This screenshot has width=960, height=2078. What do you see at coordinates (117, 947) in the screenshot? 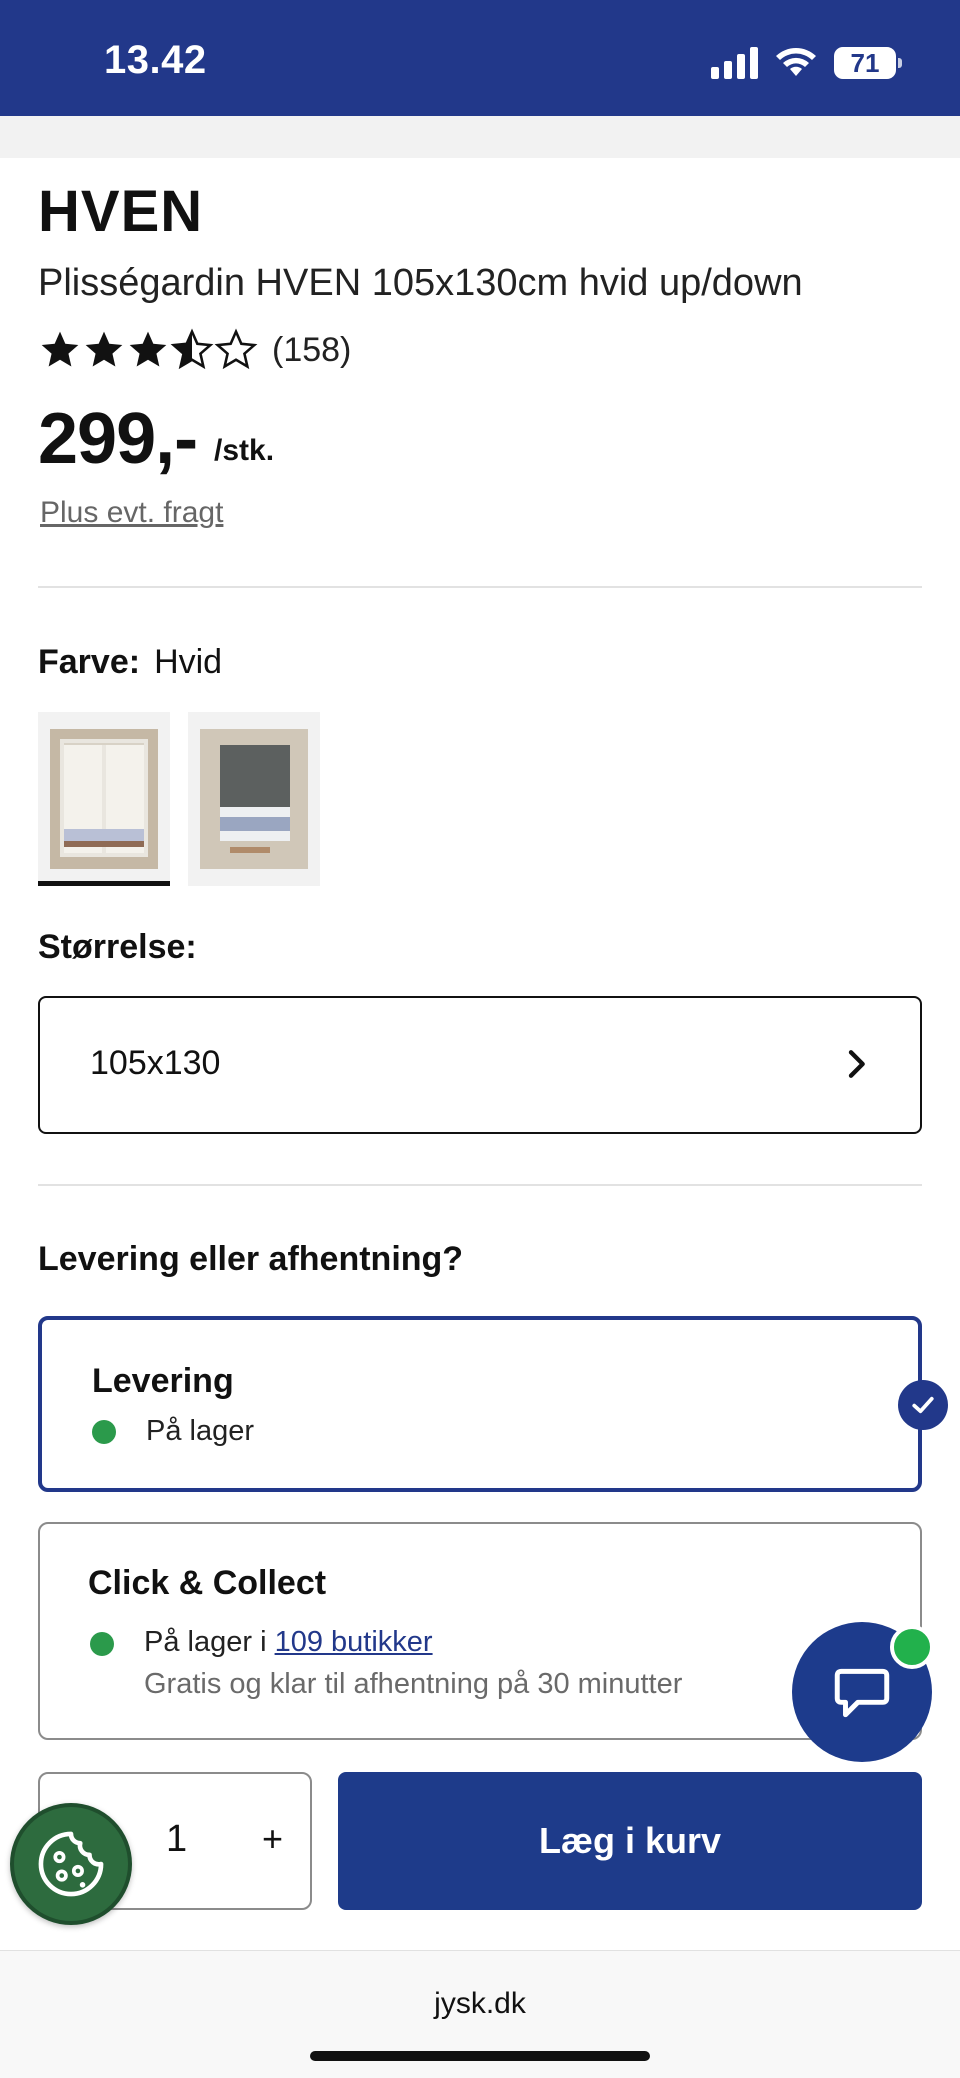
I see `size-label: Størrelse:` at bounding box center [117, 947].